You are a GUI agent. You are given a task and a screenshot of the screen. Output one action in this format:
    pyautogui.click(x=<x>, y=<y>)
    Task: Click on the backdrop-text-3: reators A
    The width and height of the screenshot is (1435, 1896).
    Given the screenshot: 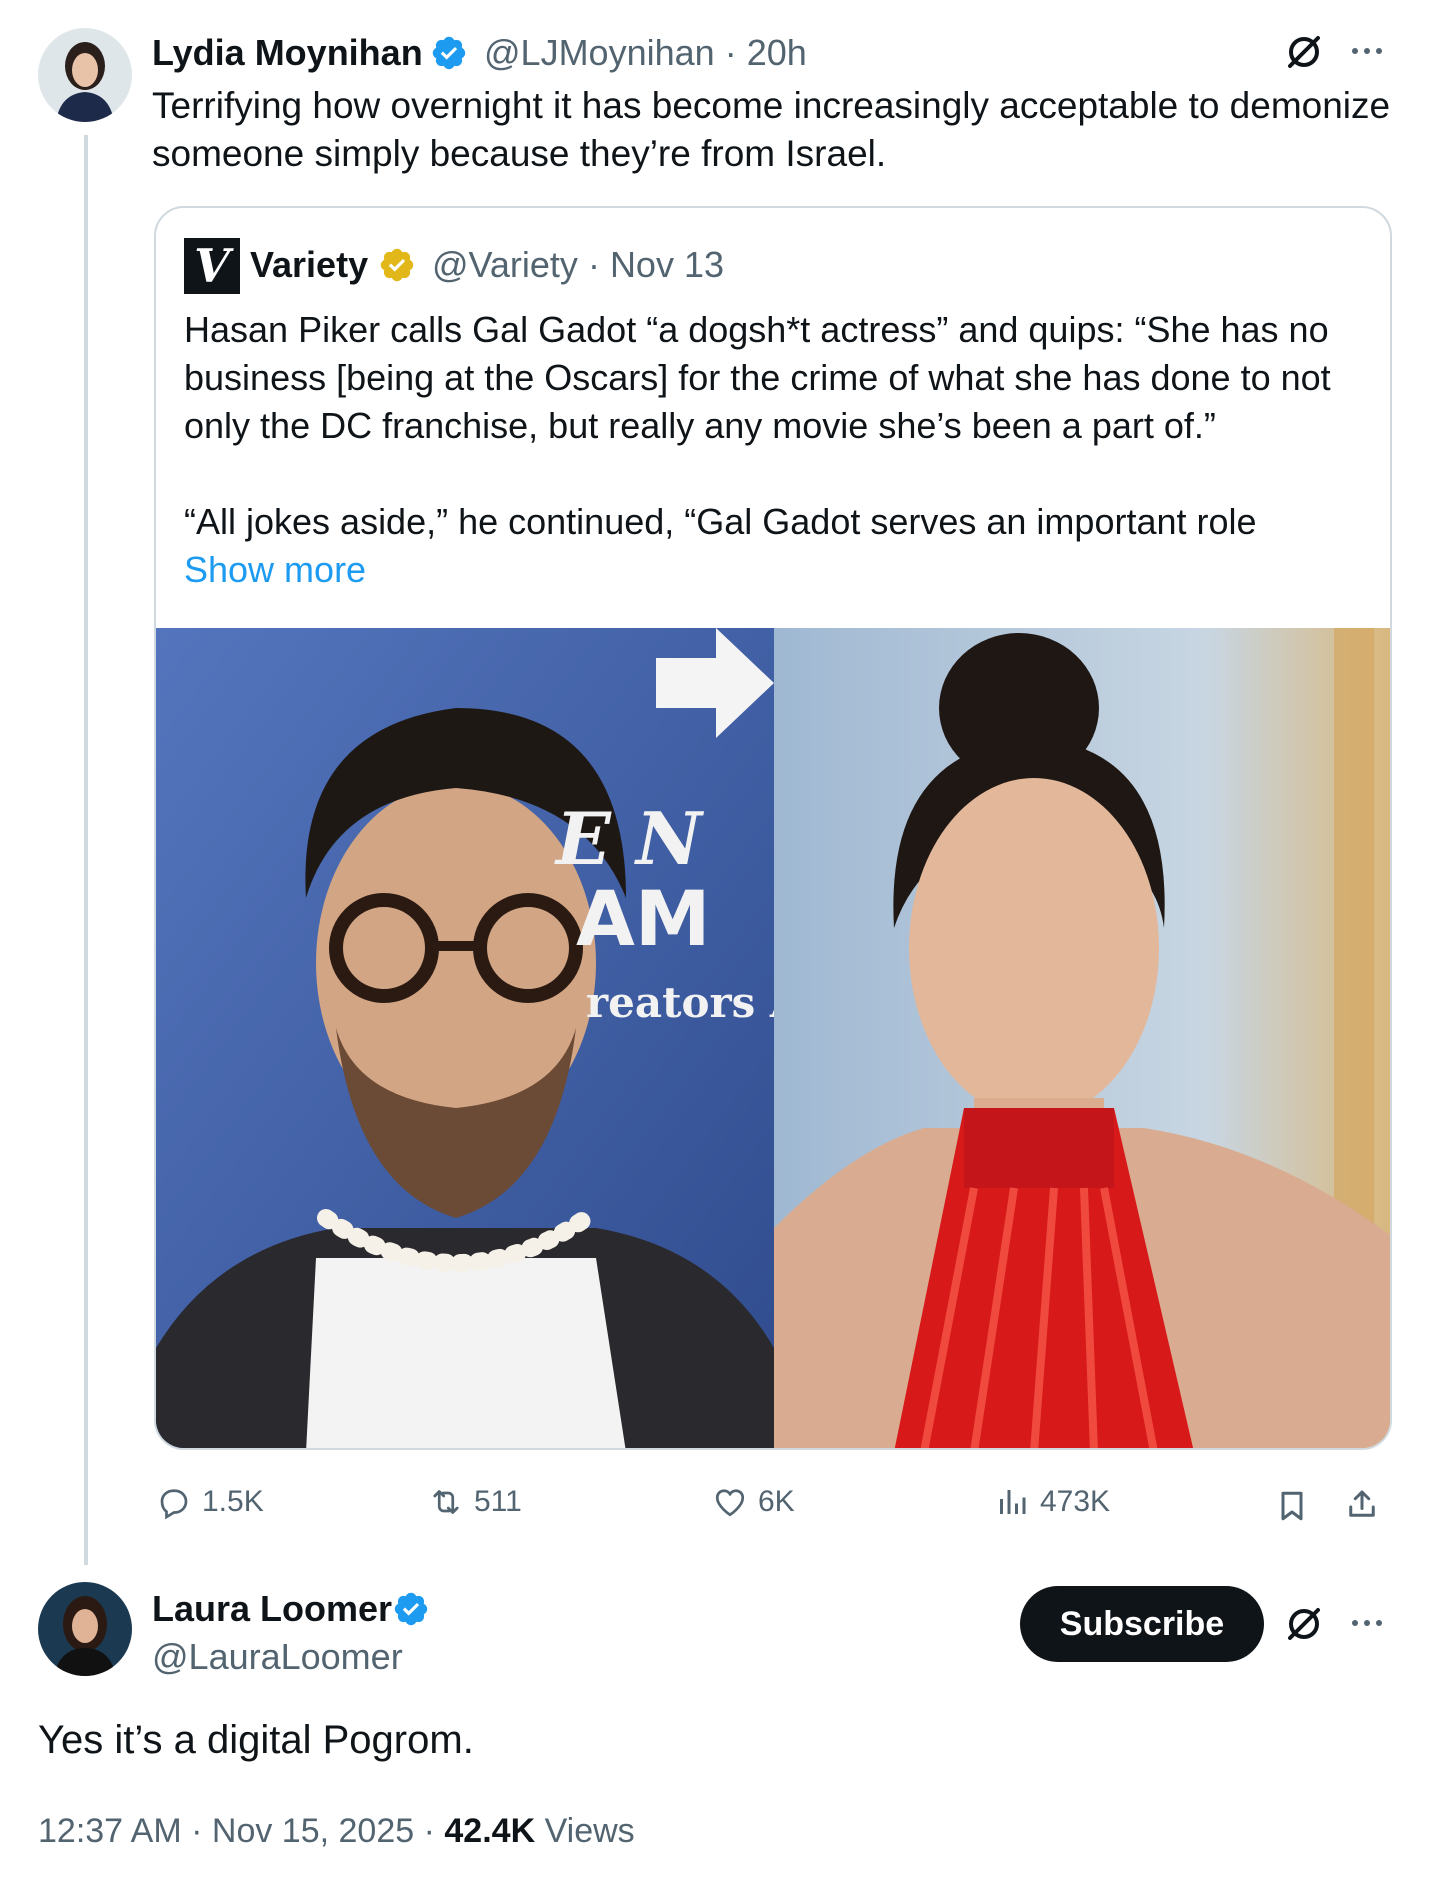 What is the action you would take?
    pyautogui.click(x=680, y=1002)
    